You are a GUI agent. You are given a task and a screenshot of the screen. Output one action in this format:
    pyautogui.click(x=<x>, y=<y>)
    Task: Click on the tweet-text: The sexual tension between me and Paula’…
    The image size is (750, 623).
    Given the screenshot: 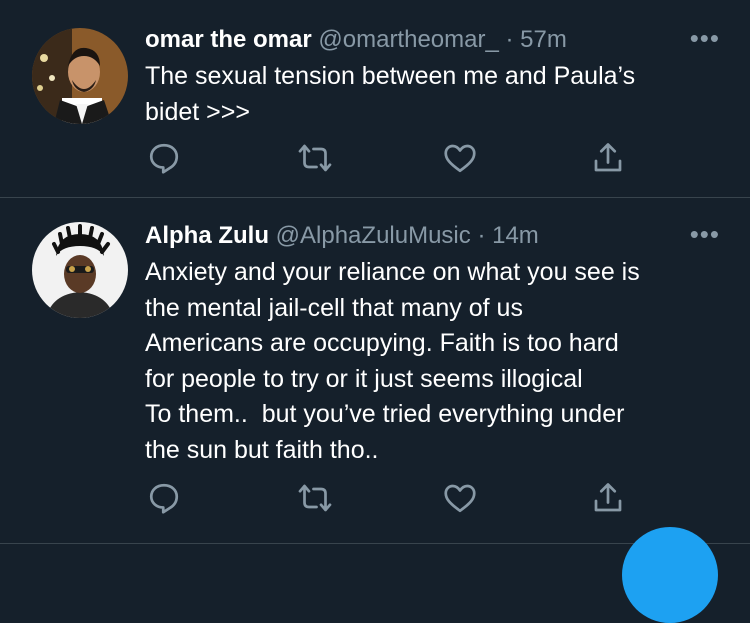 What is the action you would take?
    pyautogui.click(x=390, y=94)
    